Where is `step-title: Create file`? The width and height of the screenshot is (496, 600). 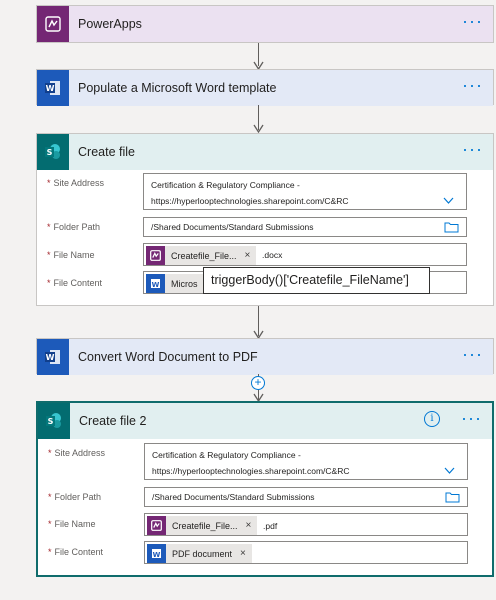 step-title: Create file is located at coordinates (106, 152).